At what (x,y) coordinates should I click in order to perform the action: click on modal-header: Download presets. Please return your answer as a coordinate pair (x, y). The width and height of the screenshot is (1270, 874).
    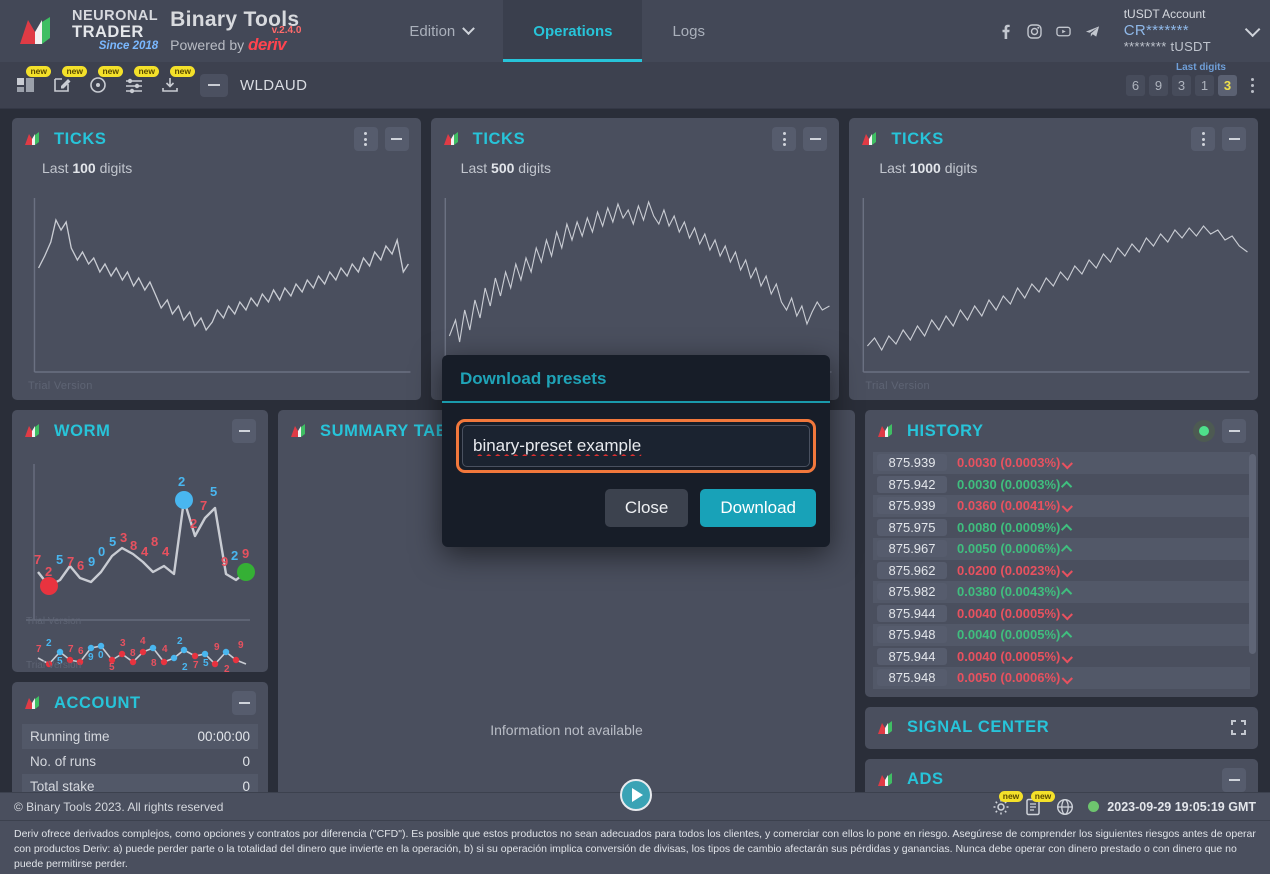
    Looking at the image, I should click on (636, 379).